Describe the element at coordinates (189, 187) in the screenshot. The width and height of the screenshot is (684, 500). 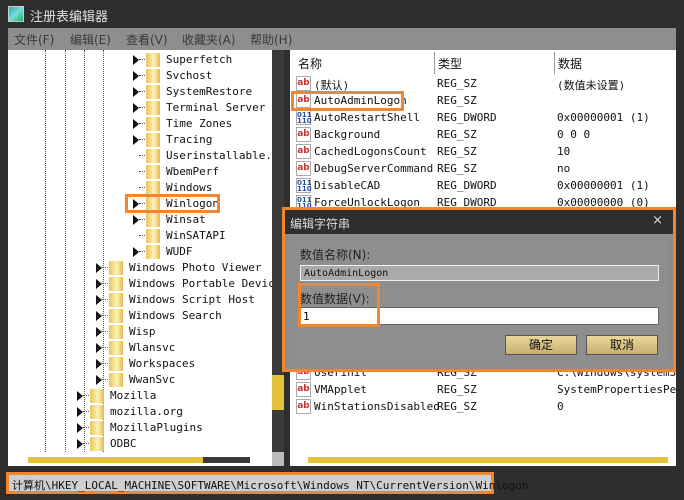
I see `tree-item-label: Windows` at that location.